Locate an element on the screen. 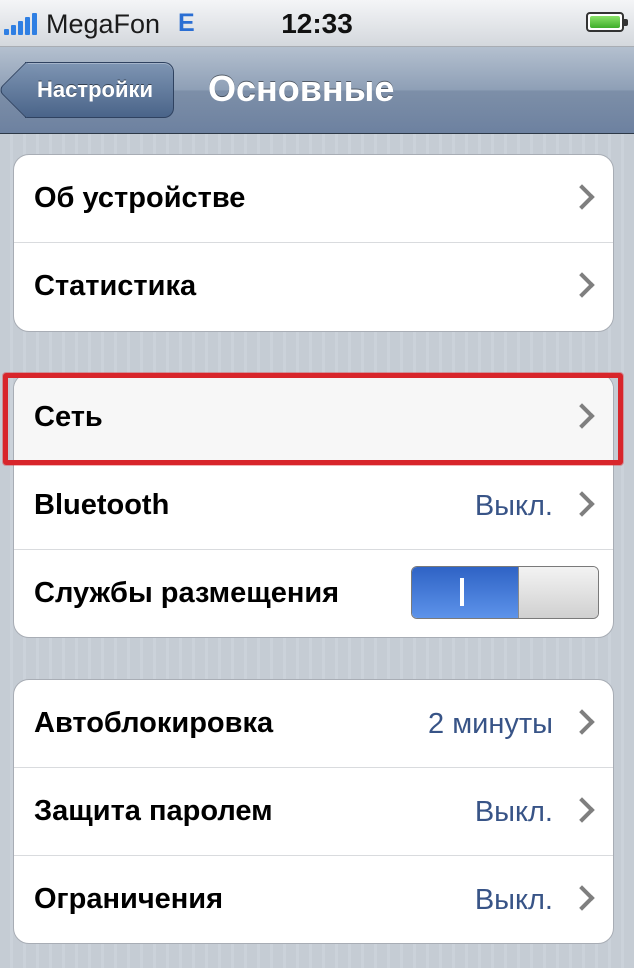 This screenshot has height=968, width=634. navigation-bar: Настройки Основные is located at coordinates (317, 90).